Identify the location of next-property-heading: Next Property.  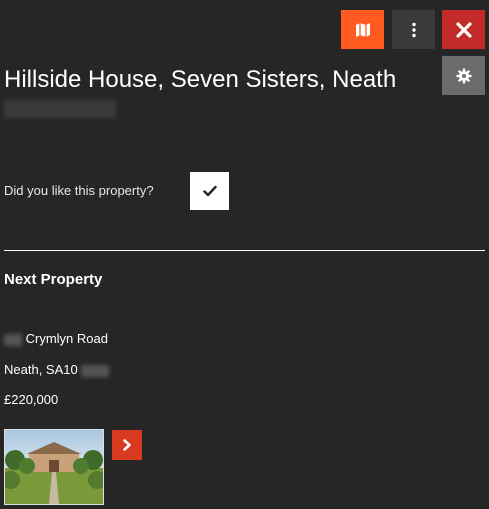
(53, 279).